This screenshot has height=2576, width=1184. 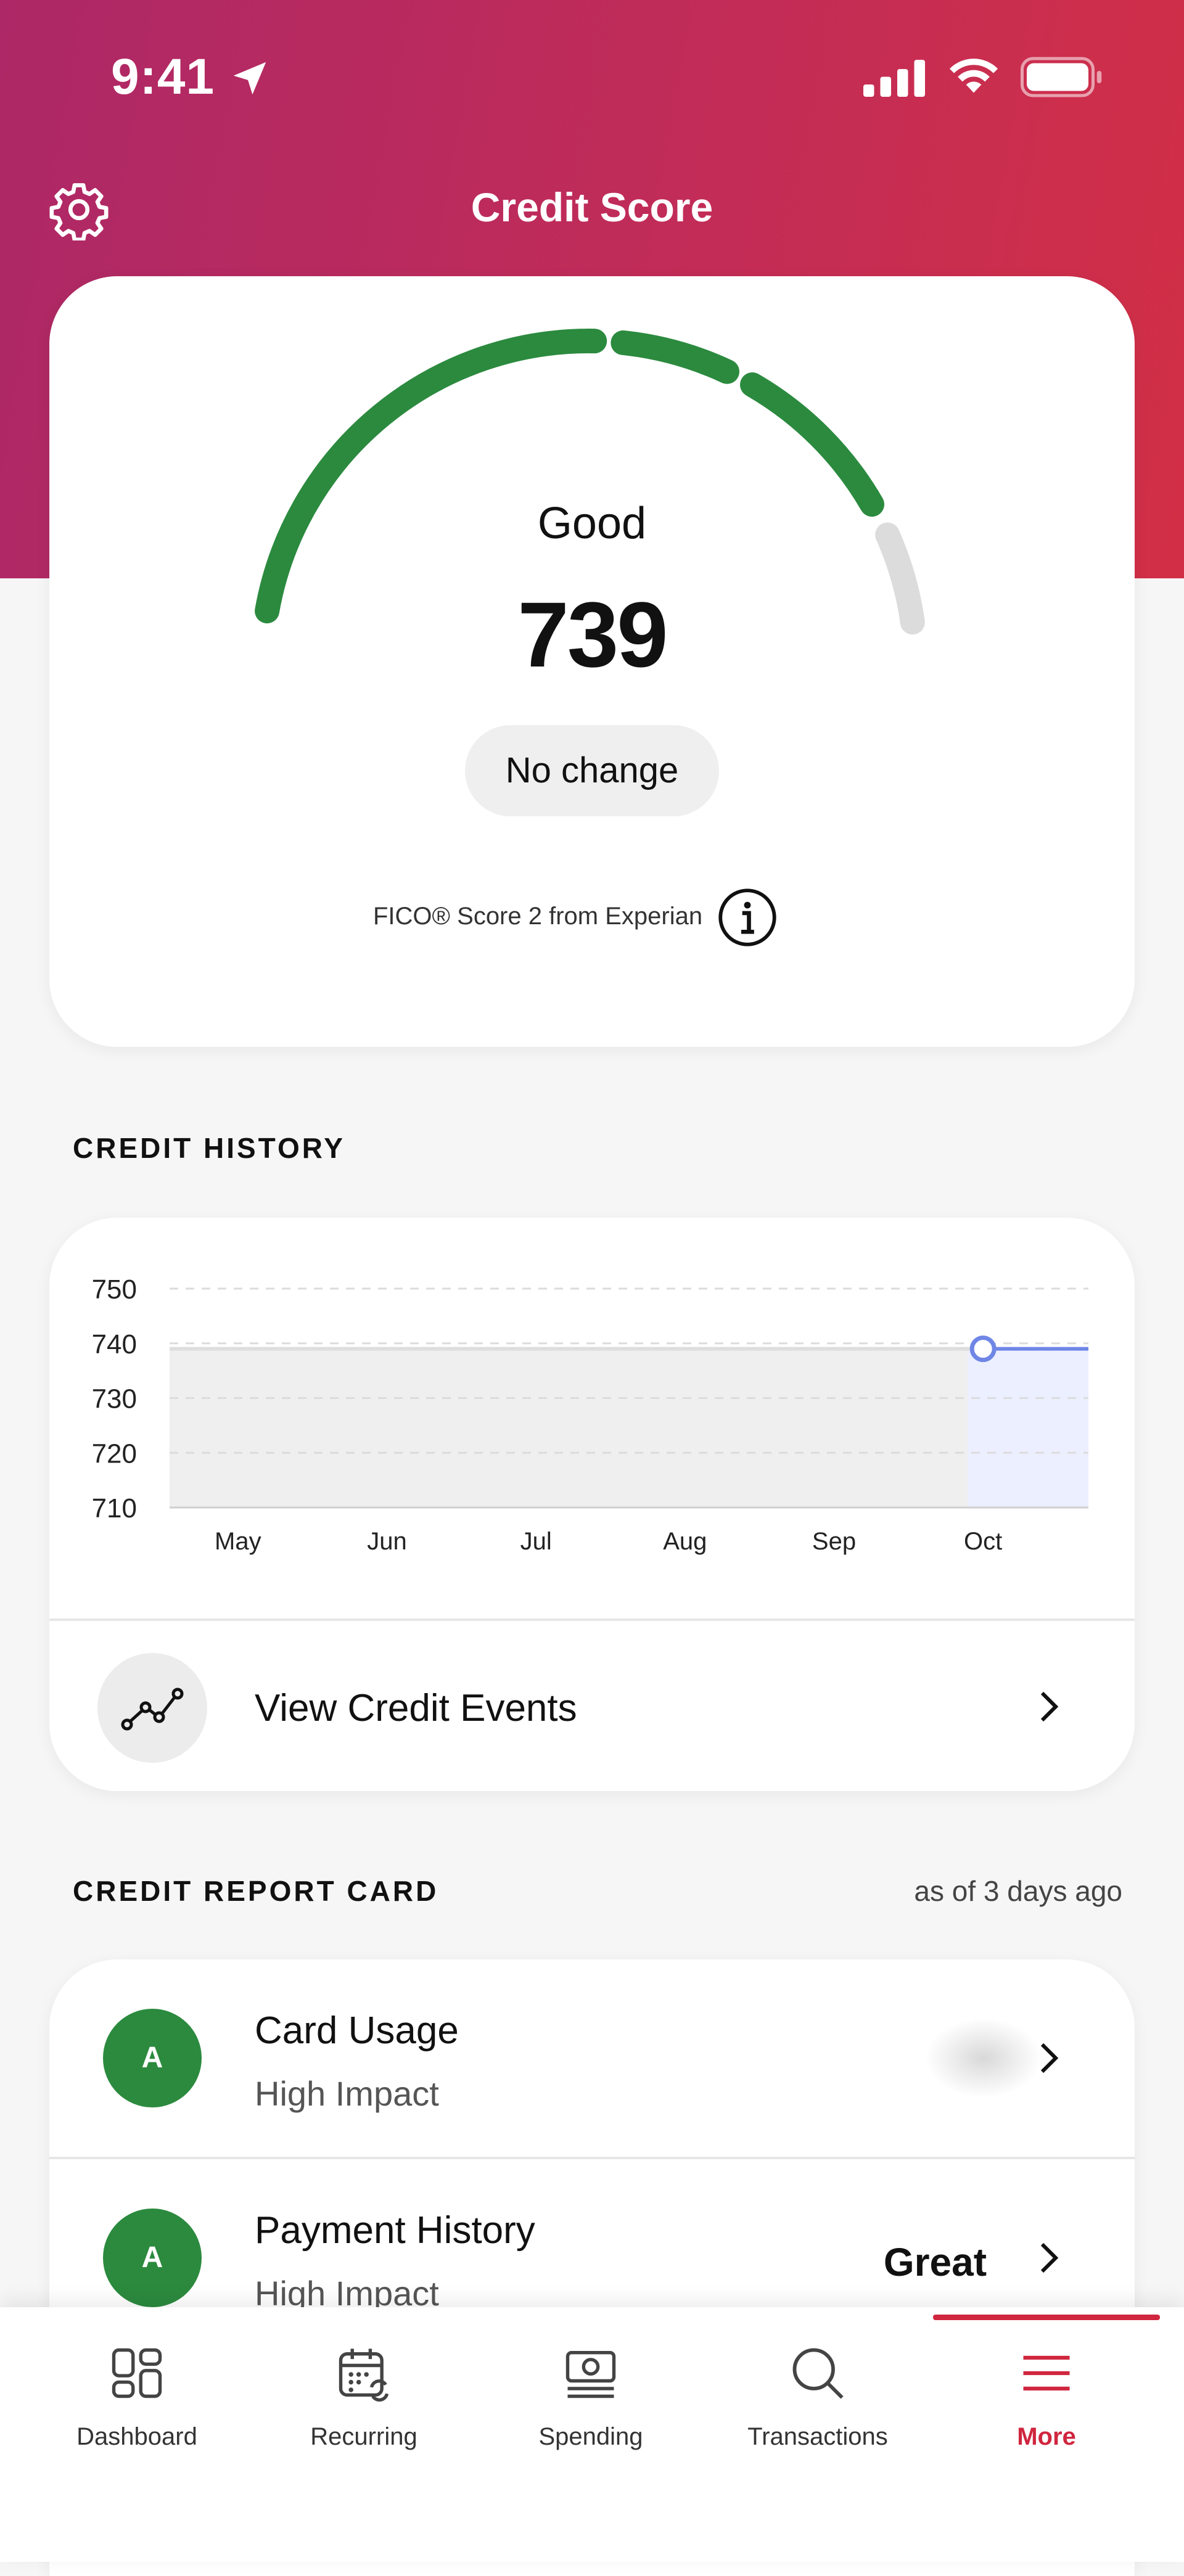 I want to click on view-credit-events-label: View Credit Events, so click(x=416, y=1708).